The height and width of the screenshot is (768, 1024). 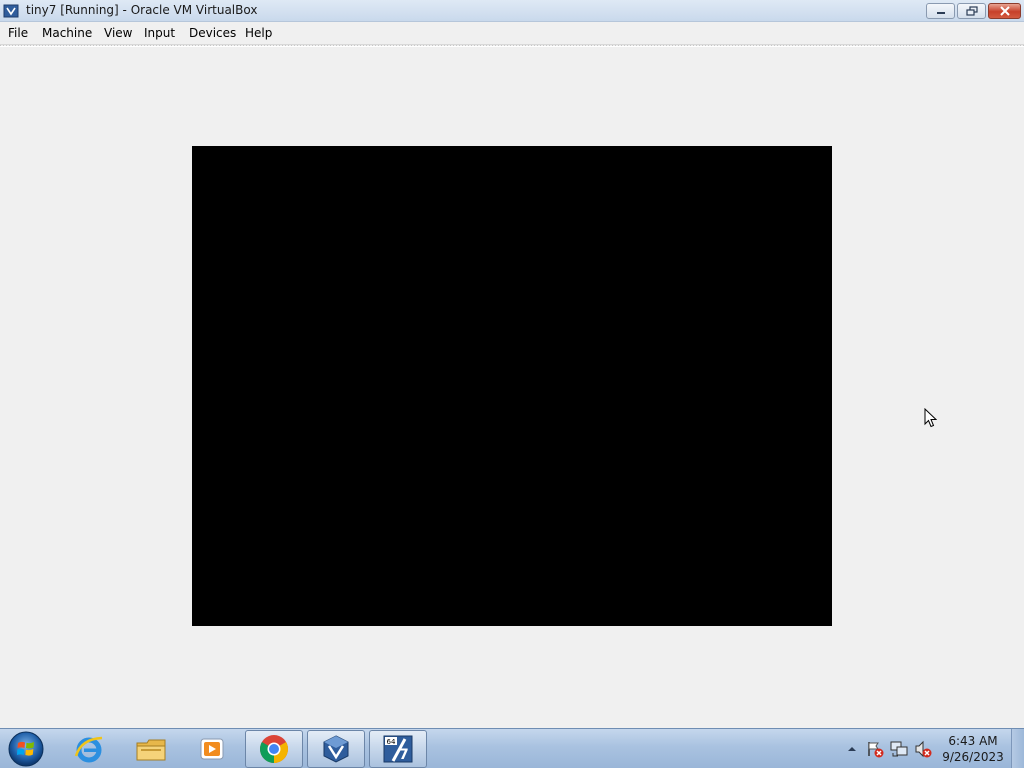 I want to click on internet-explorer-icon, so click(x=88, y=749).